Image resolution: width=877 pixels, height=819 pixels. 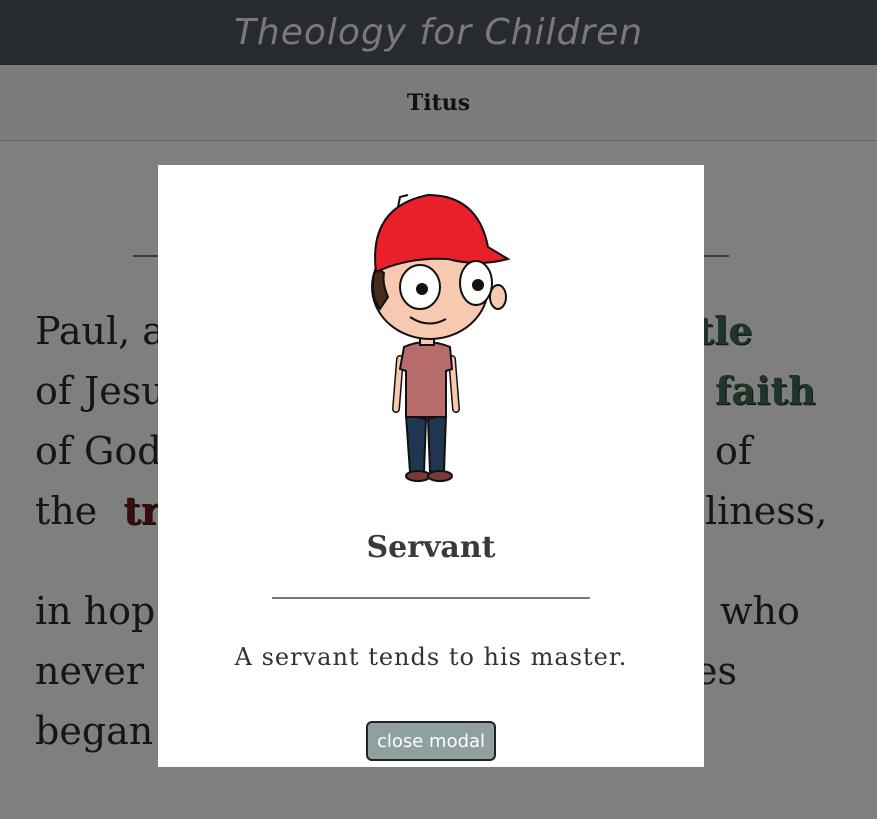 What do you see at coordinates (431, 598) in the screenshot?
I see `modal-divider` at bounding box center [431, 598].